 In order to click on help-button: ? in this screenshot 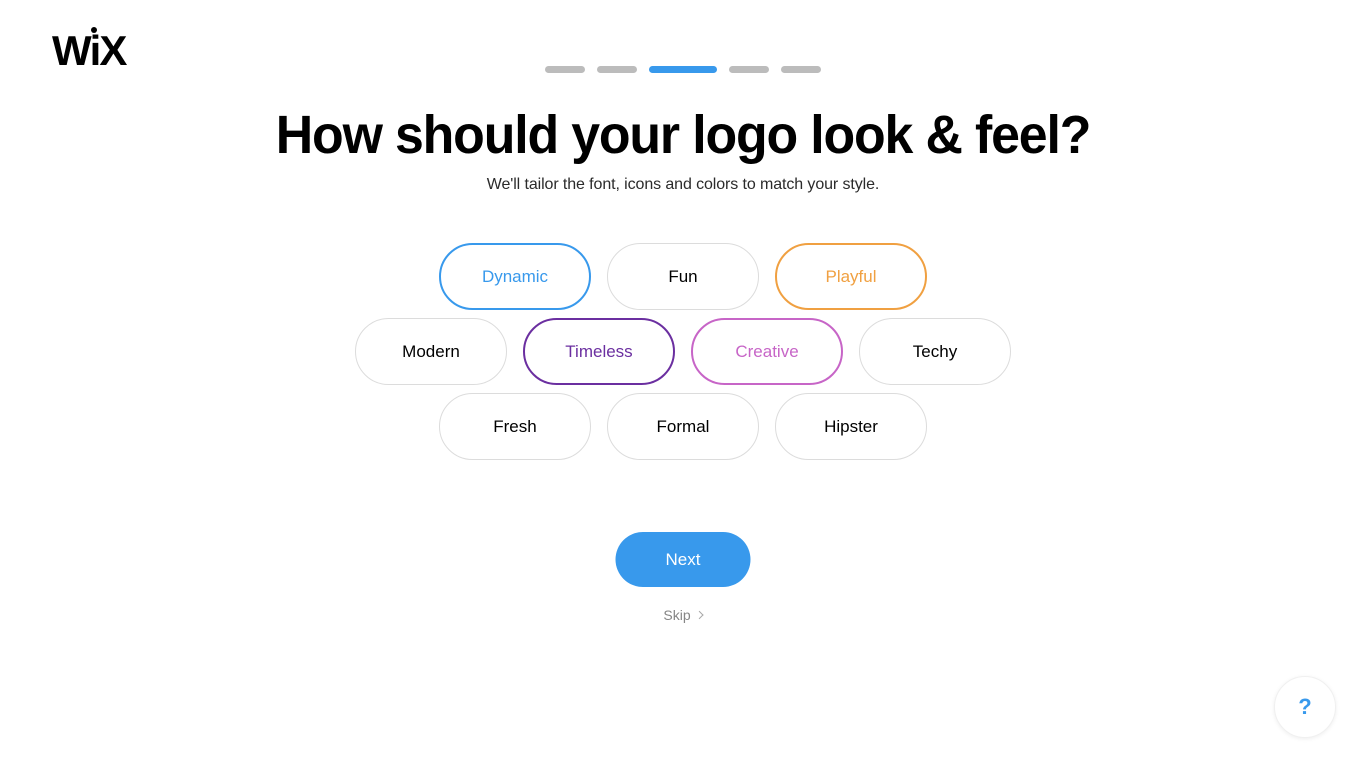, I will do `click(1305, 707)`.